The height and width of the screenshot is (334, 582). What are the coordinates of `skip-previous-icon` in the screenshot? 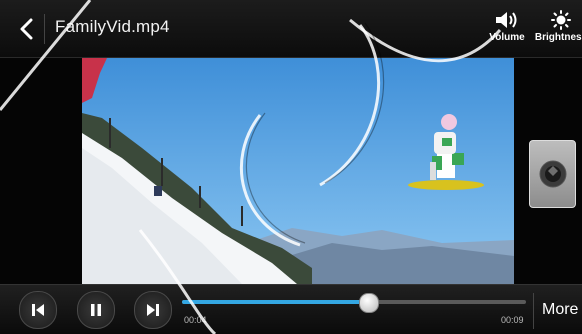 It's located at (38, 310).